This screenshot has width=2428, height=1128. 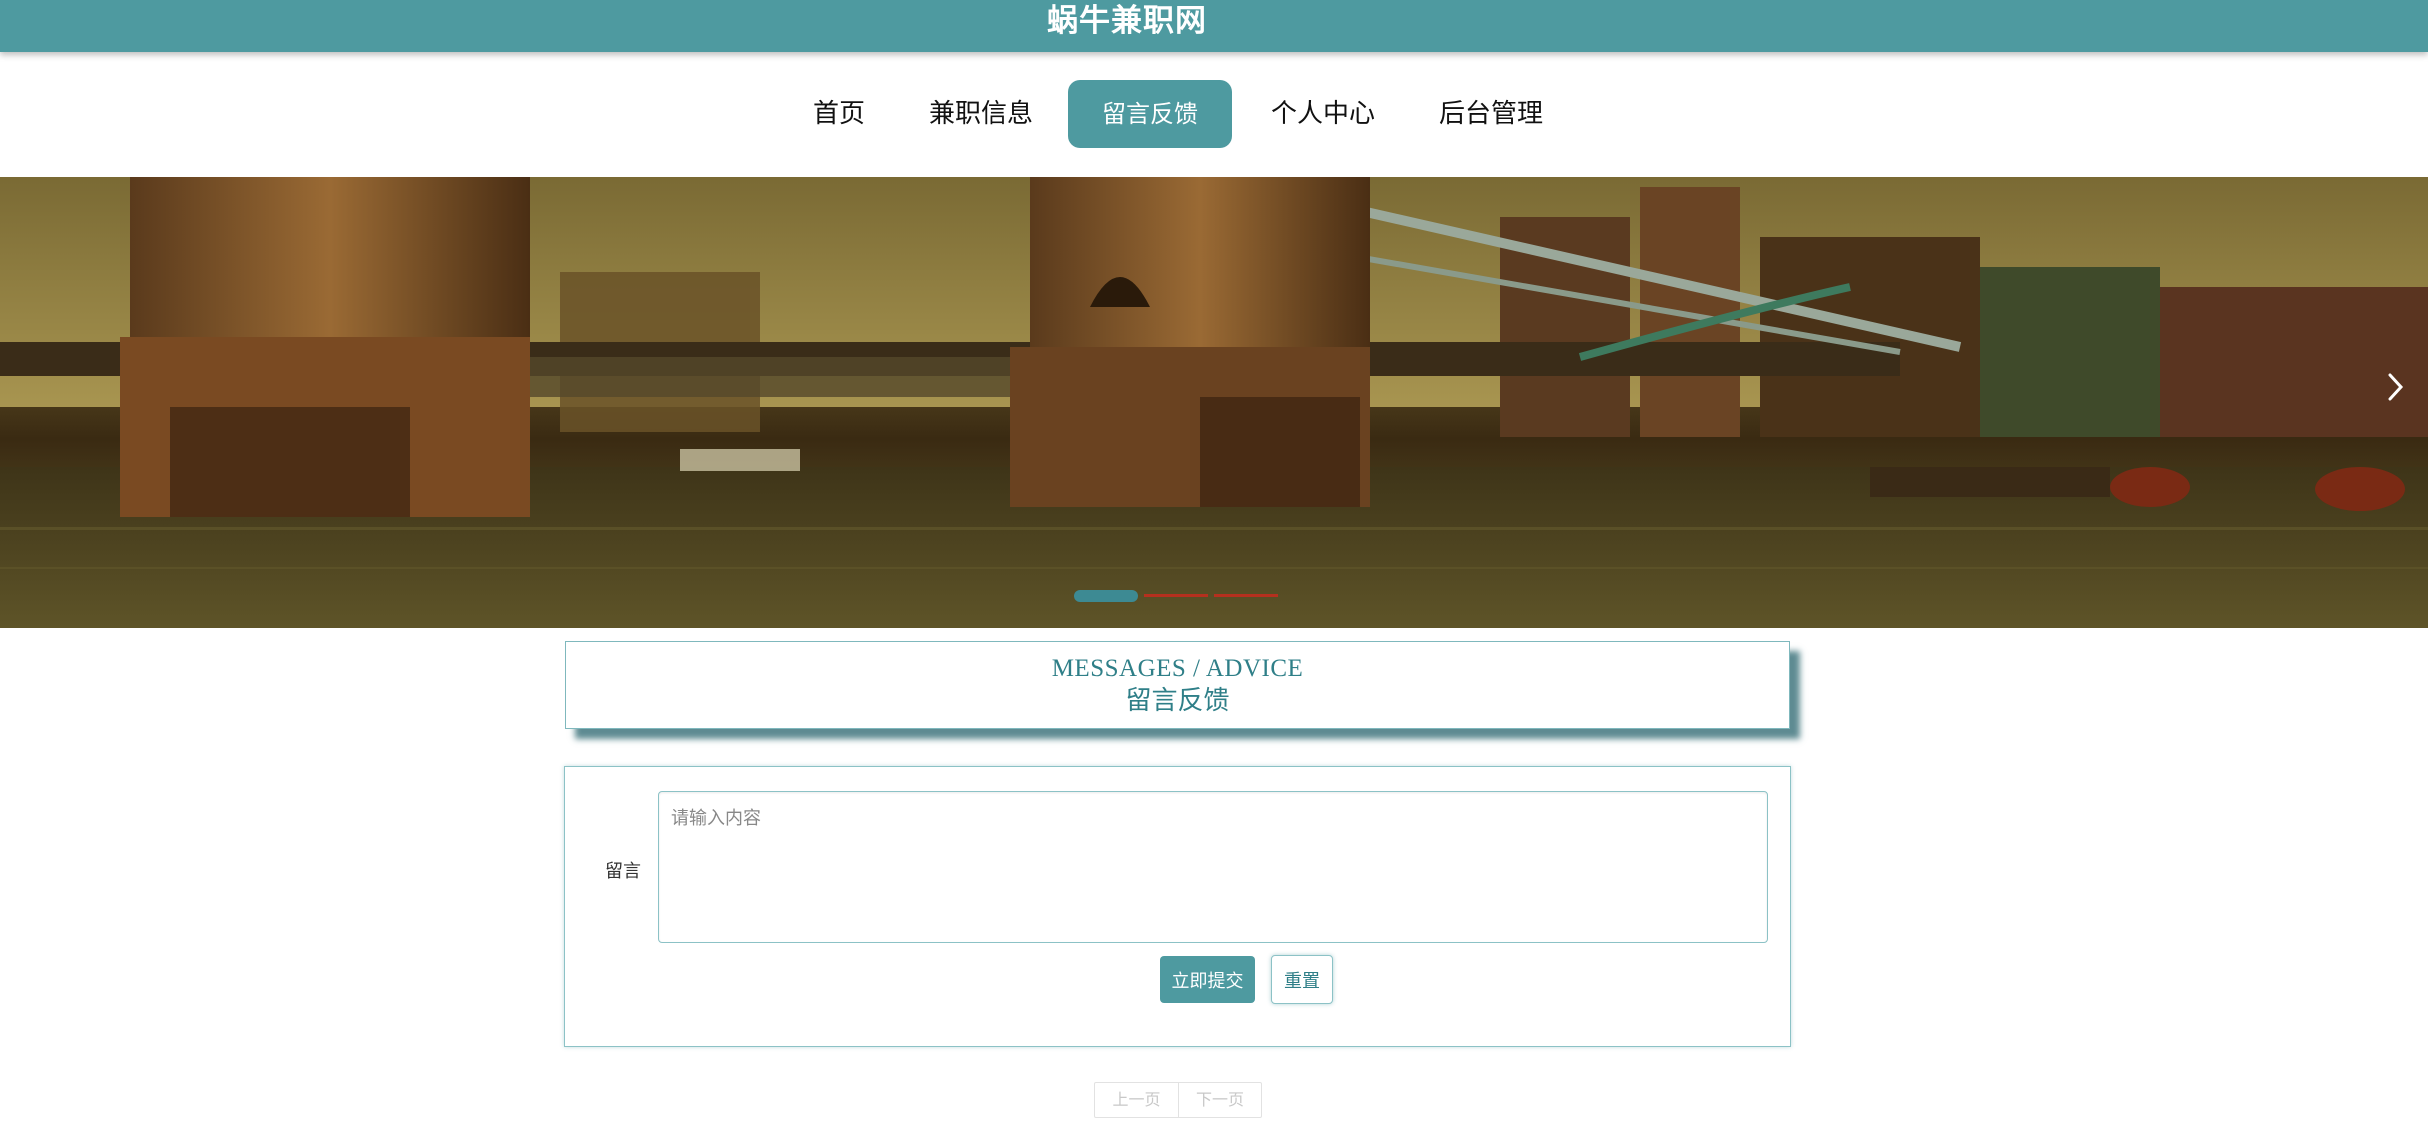 What do you see at coordinates (1214, 26) in the screenshot?
I see `top-bar: 蜗牛兼职网` at bounding box center [1214, 26].